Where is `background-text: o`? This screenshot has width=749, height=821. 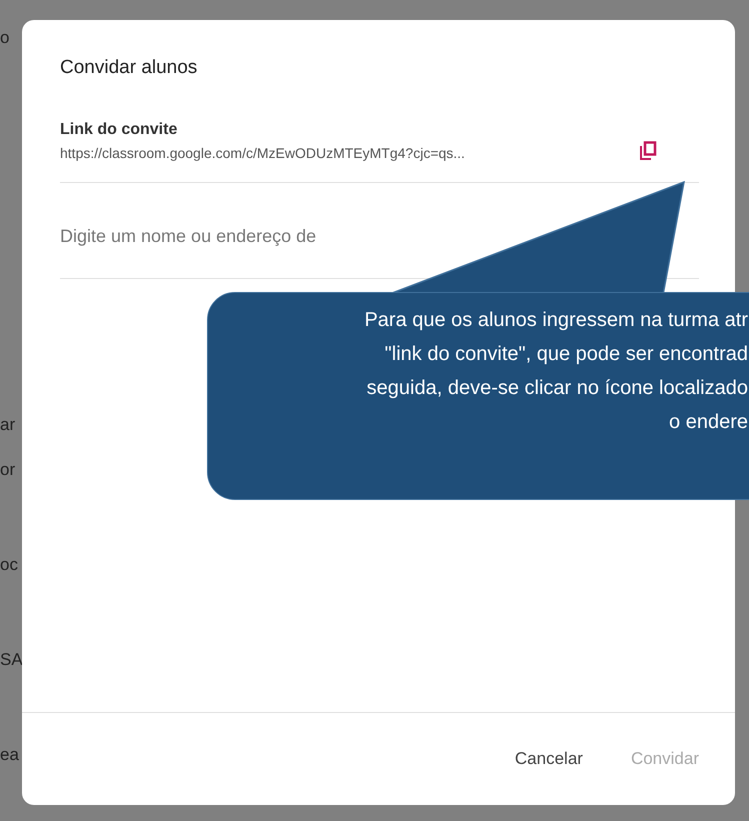
background-text: o is located at coordinates (5, 38).